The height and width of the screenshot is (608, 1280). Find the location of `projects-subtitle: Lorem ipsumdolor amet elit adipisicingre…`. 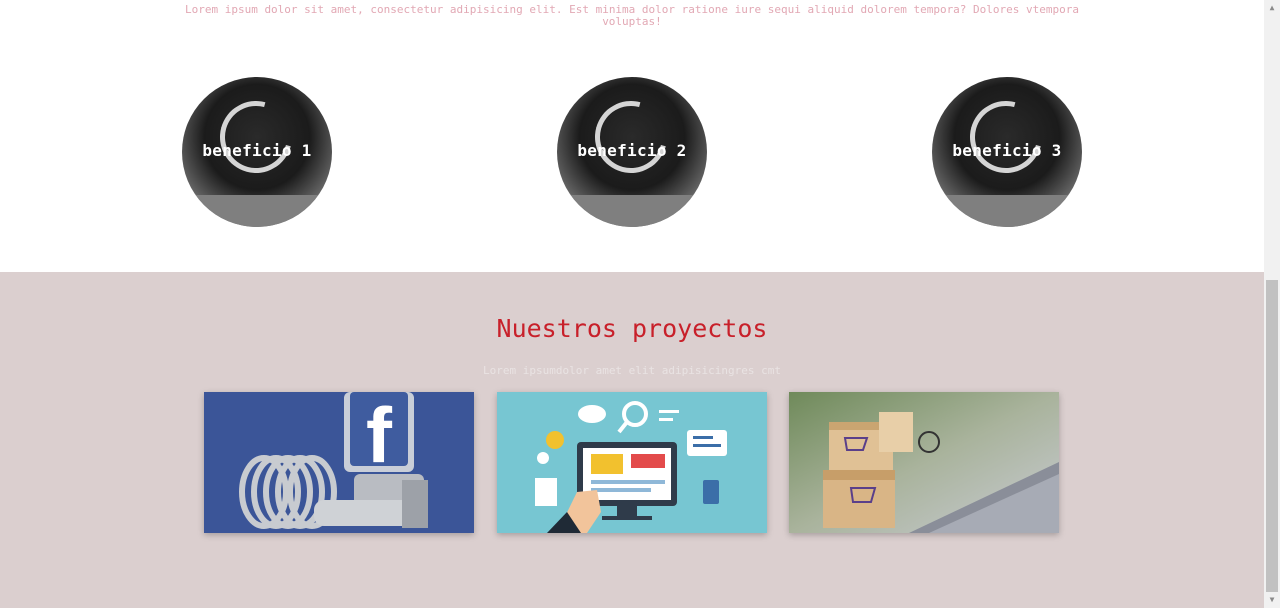

projects-subtitle: Lorem ipsumdolor amet elit adipisicingre… is located at coordinates (631, 370).